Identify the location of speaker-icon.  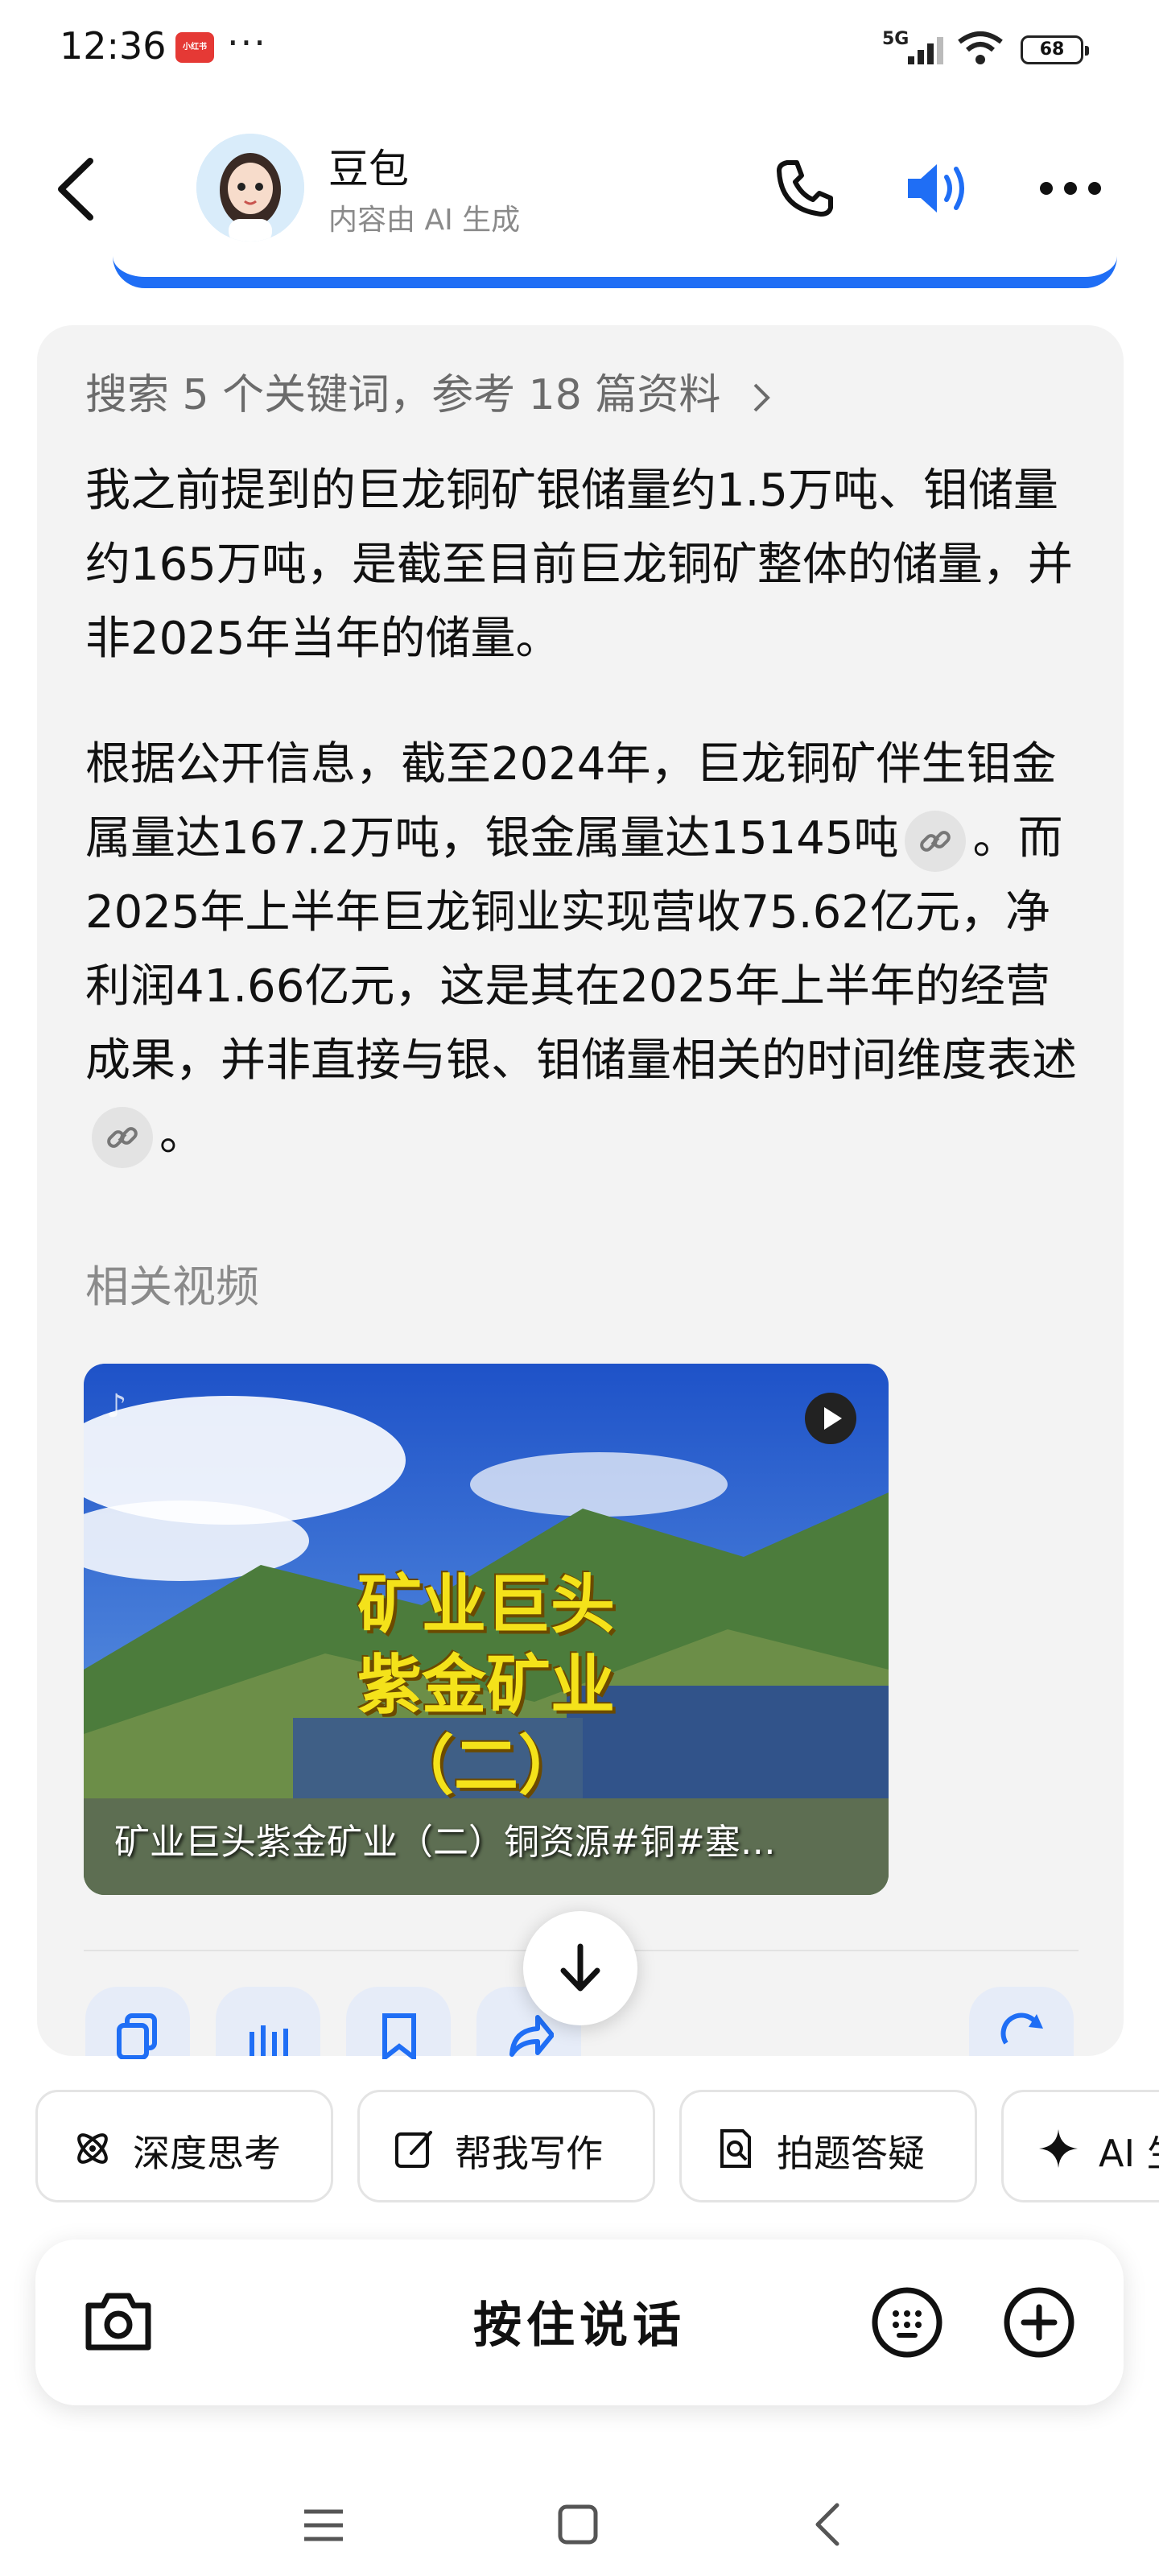
(937, 188).